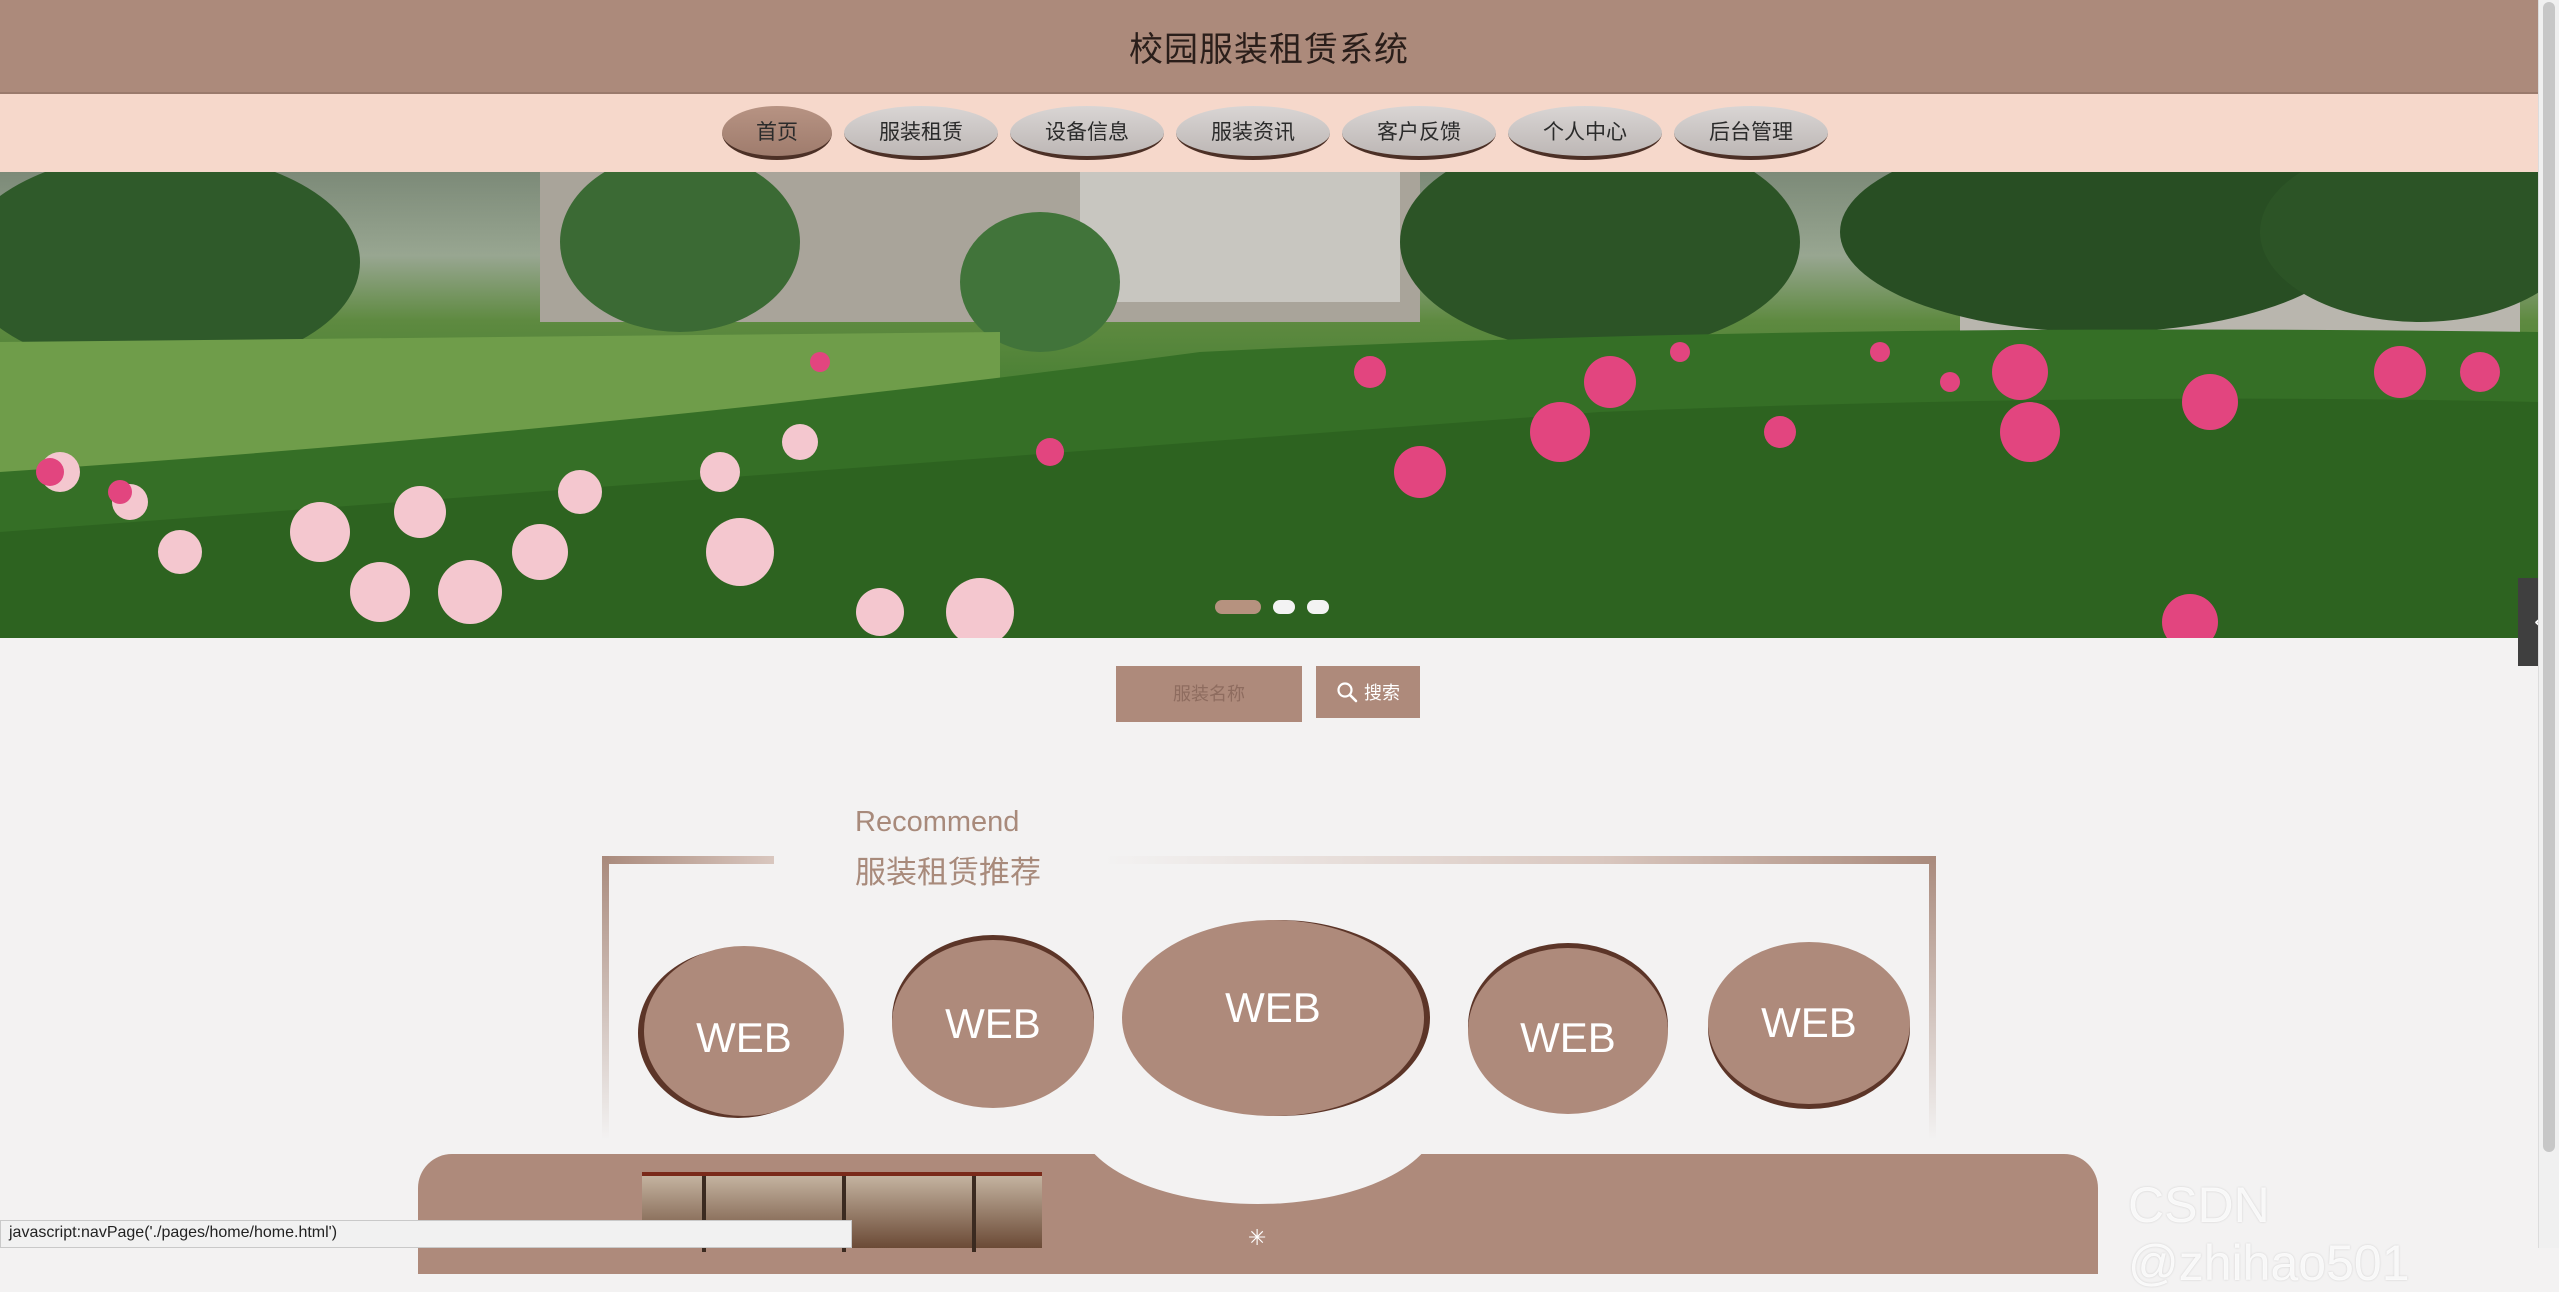 Image resolution: width=2559 pixels, height=1292 pixels. I want to click on search-icon, so click(1347, 692).